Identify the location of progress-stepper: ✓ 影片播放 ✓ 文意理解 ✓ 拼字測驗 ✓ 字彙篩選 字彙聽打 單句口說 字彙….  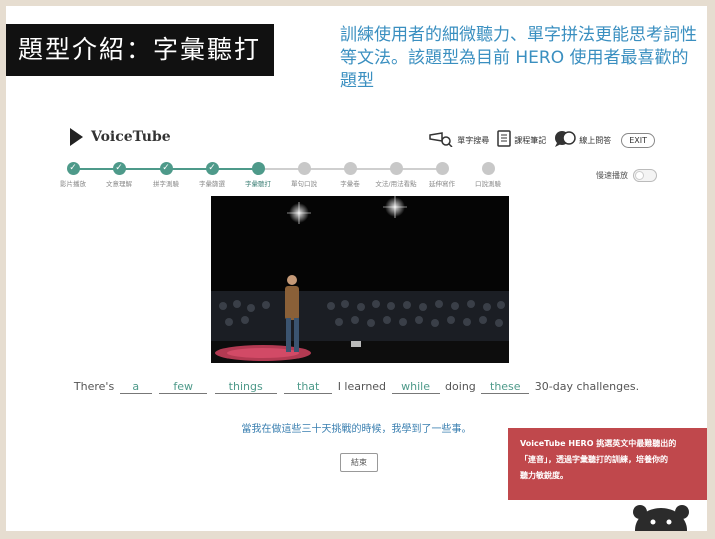
(293, 180).